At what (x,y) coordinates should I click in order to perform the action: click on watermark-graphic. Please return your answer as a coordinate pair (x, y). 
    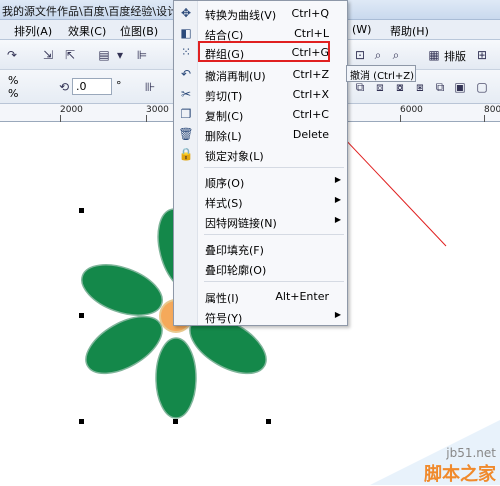
    Looking at the image, I should click on (435, 452).